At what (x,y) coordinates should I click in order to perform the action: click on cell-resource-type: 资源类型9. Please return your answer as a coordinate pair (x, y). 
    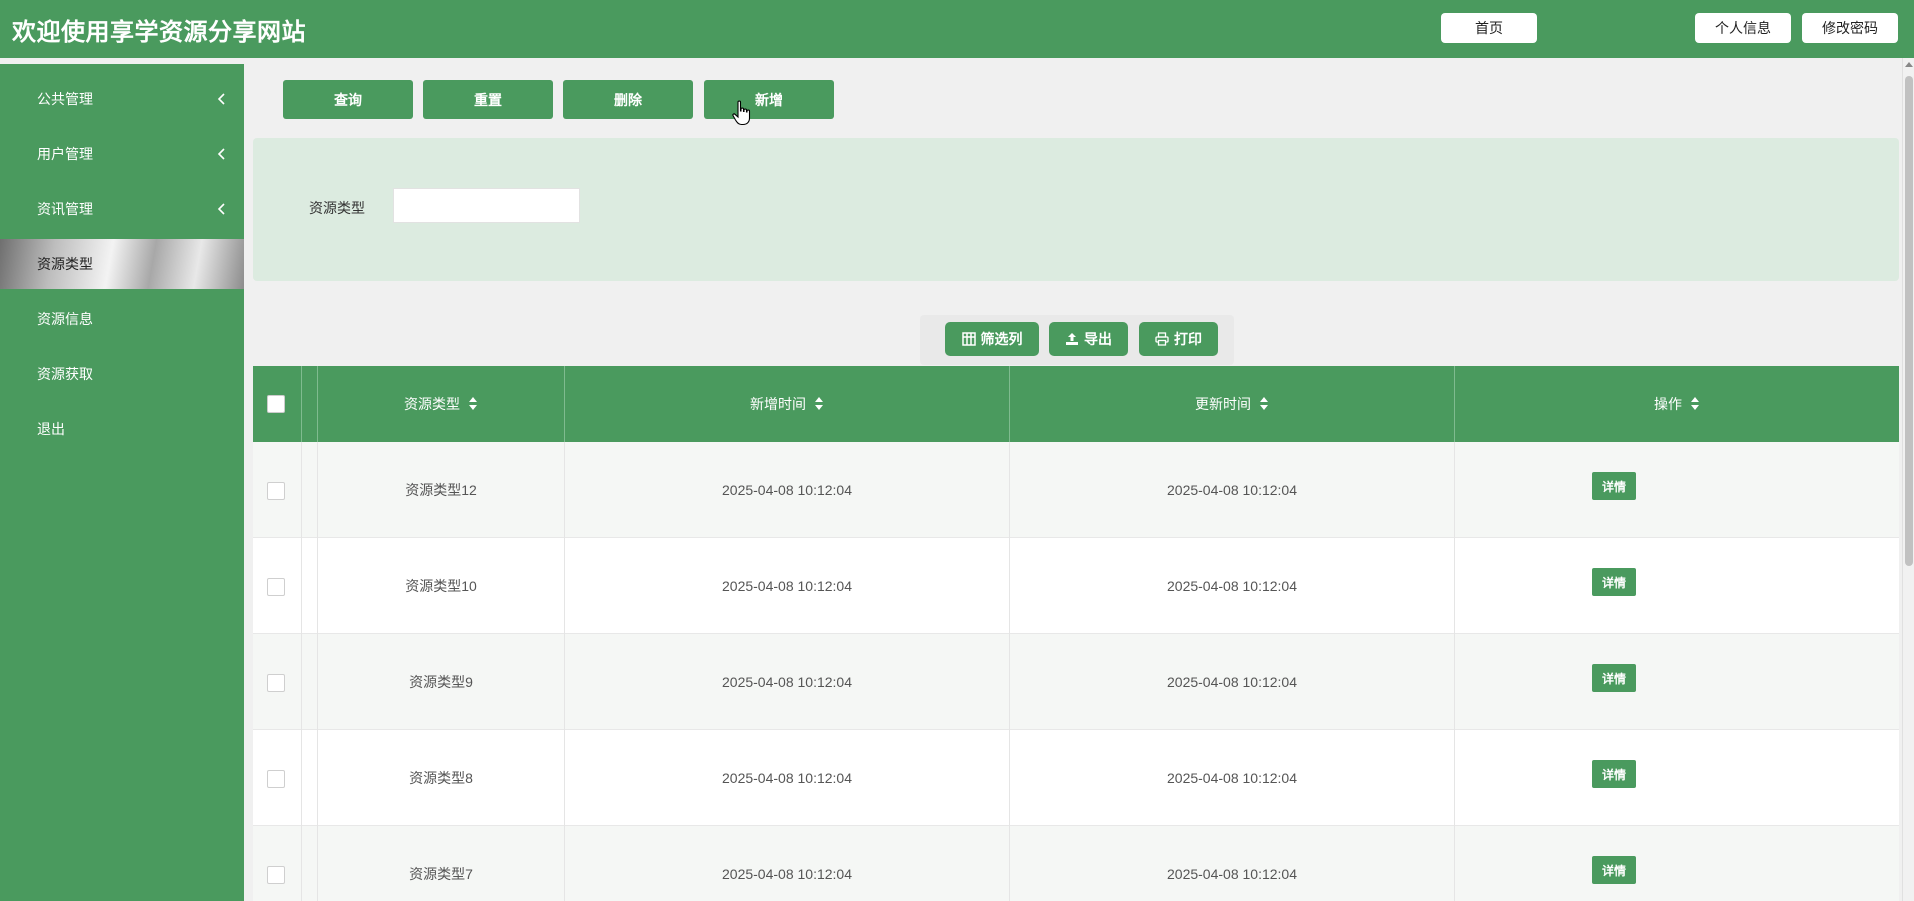
    Looking at the image, I should click on (441, 682).